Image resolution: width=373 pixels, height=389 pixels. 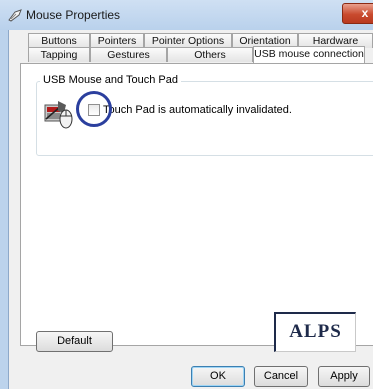 I want to click on tab-others: Others, so click(x=210, y=54).